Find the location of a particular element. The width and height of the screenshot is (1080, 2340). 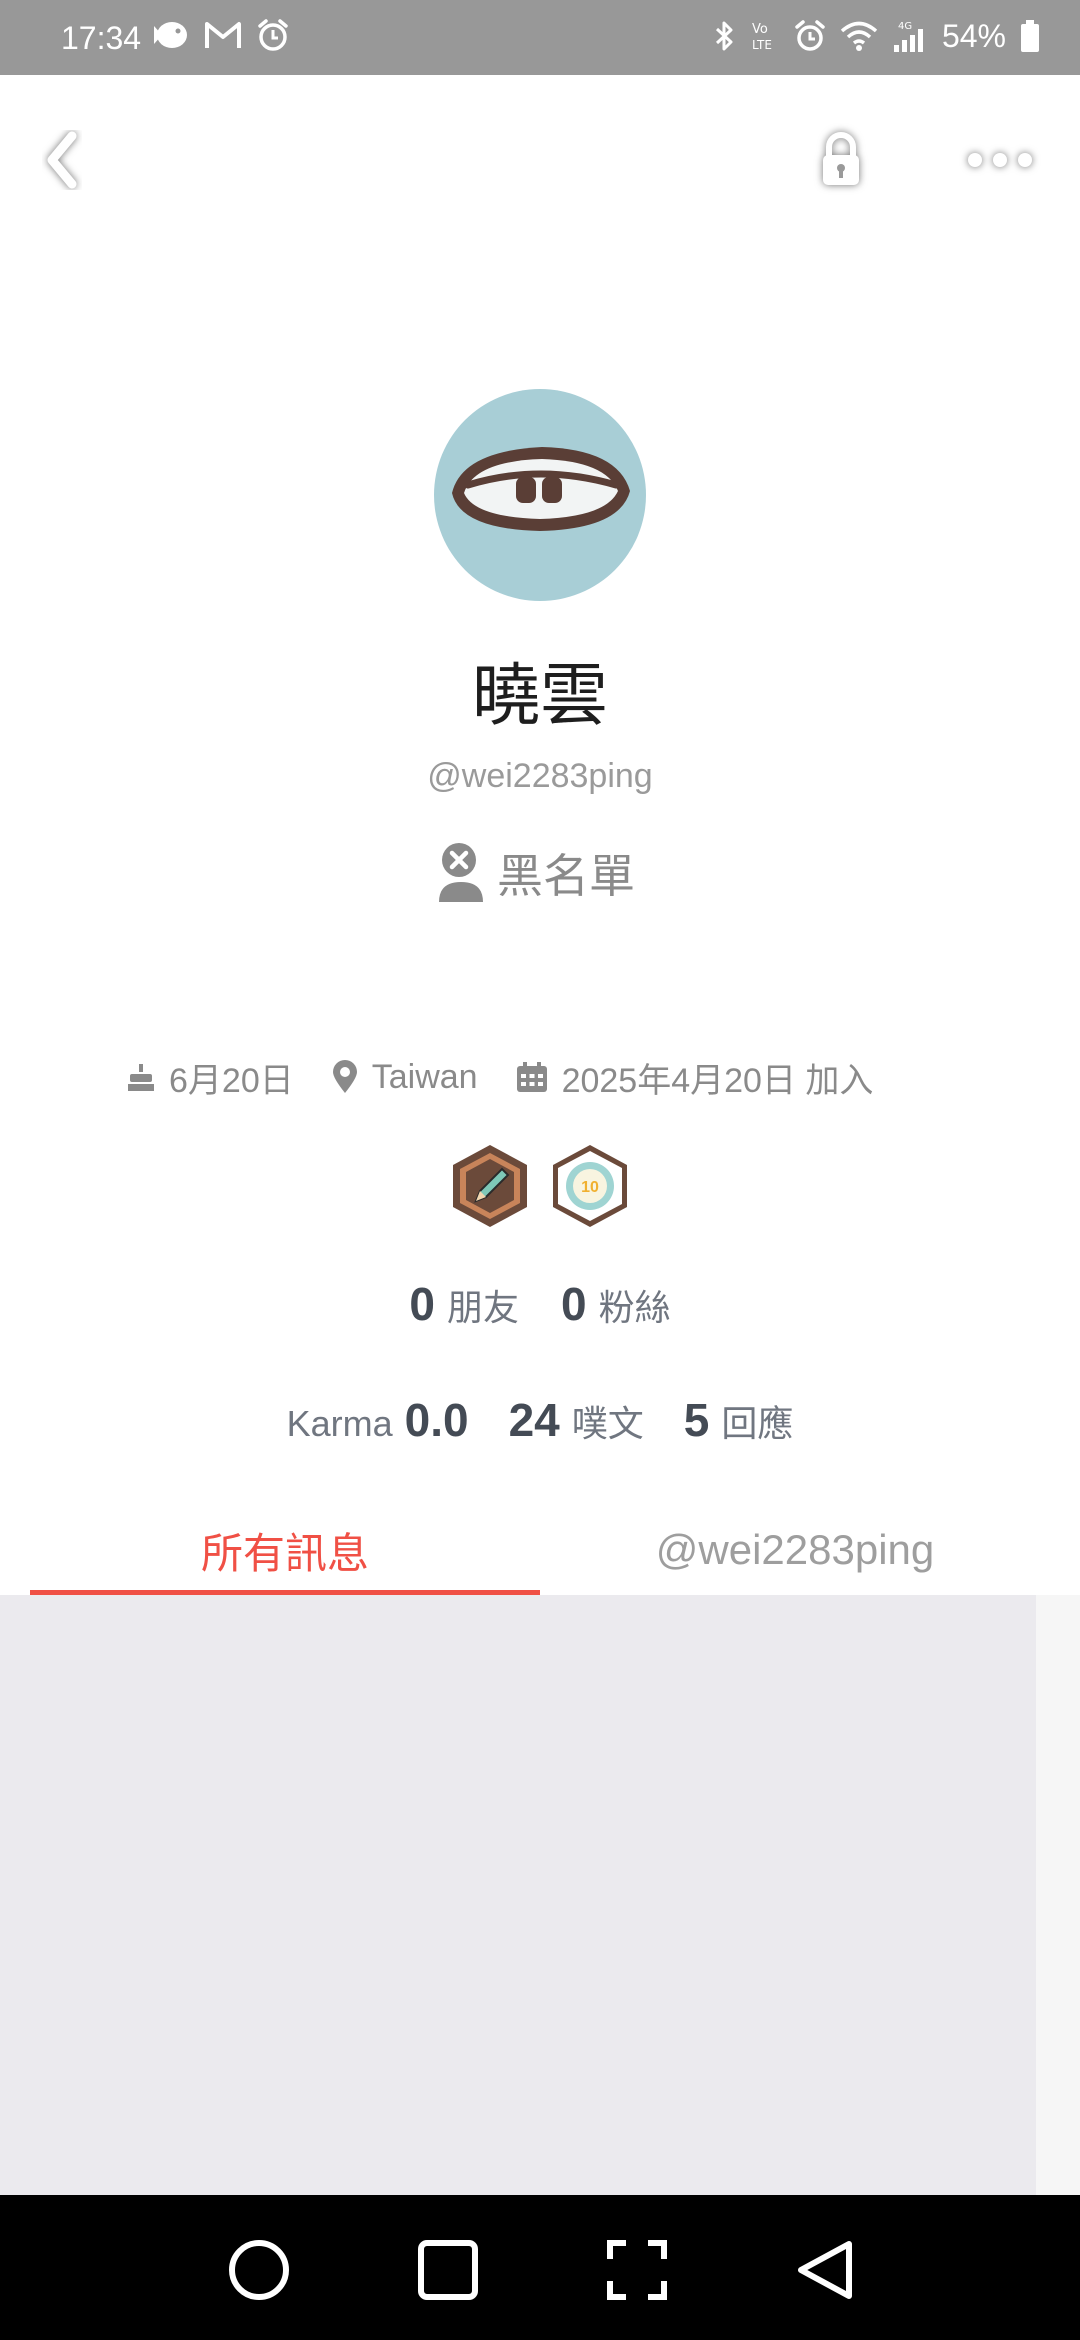

friends-count: 0 is located at coordinates (422, 1304).